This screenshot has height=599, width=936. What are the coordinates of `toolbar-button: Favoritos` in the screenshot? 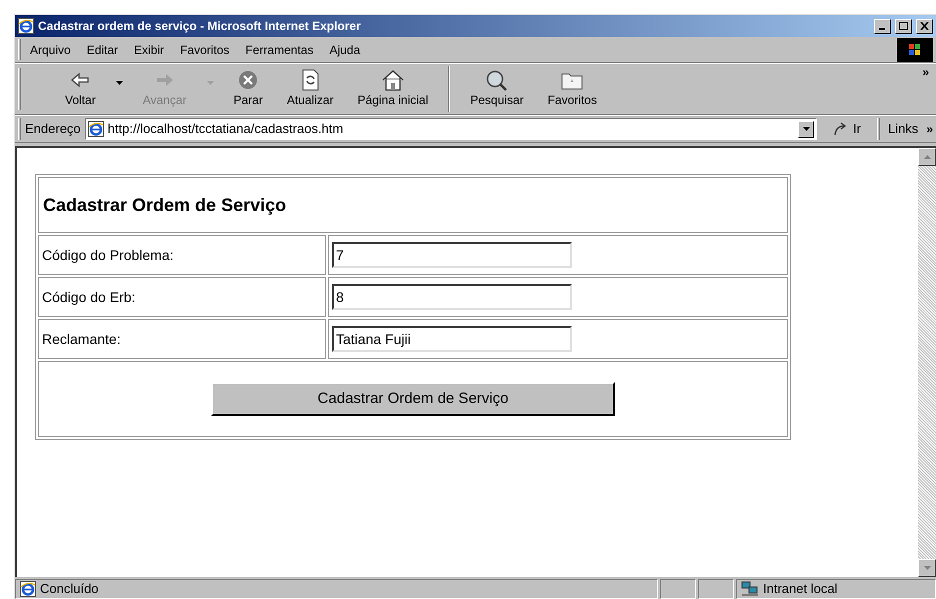 It's located at (572, 89).